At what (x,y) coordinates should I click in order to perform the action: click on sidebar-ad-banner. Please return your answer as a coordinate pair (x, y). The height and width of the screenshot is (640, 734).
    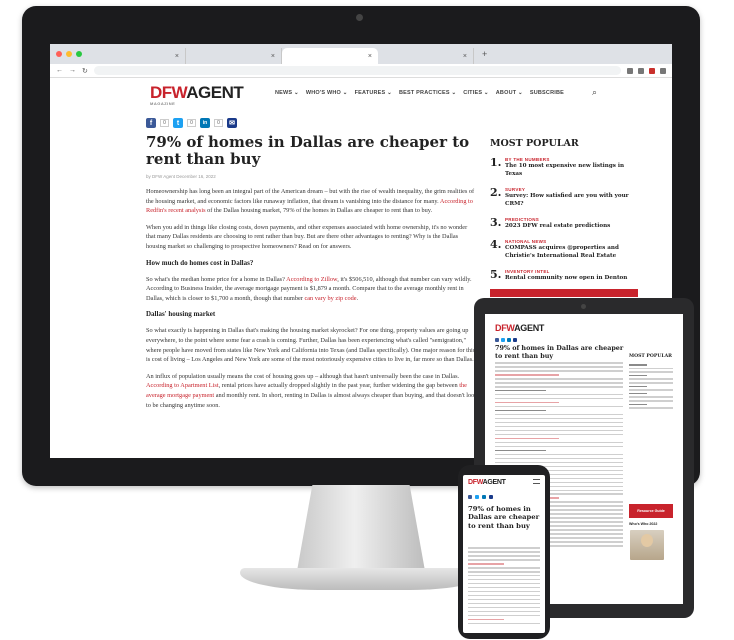
    Looking at the image, I should click on (564, 293).